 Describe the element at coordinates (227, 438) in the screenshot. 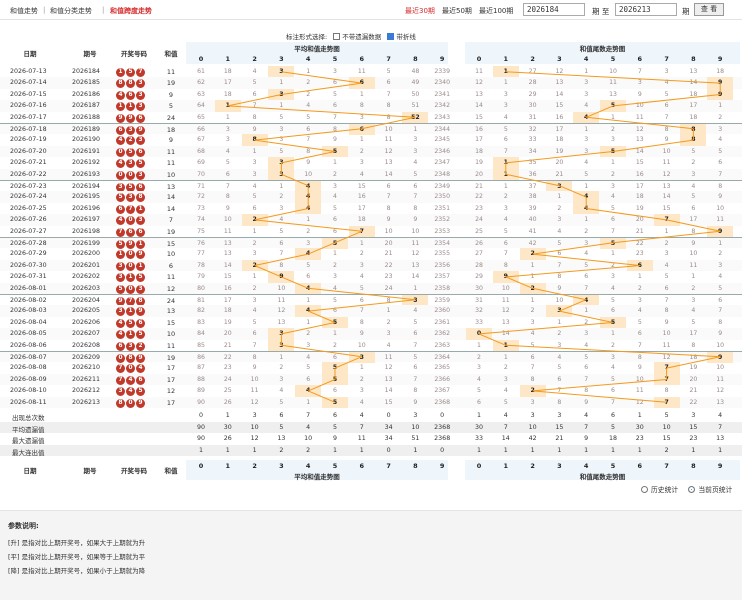

I see `stat-cell: 26` at that location.